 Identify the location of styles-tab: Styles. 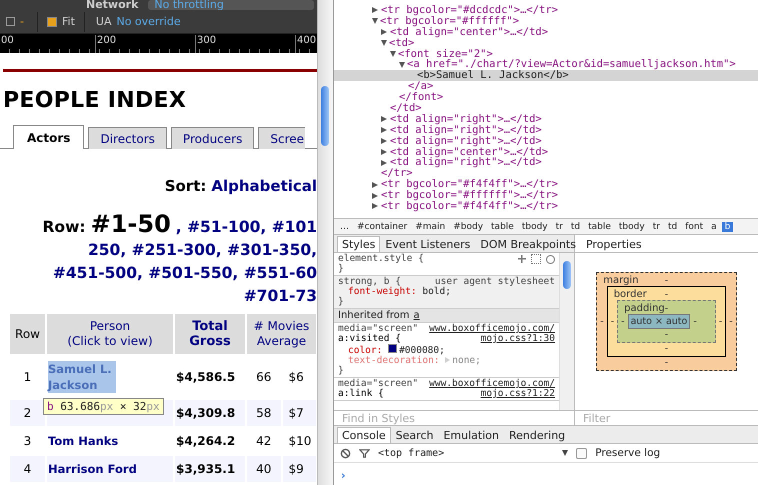
(358, 244).